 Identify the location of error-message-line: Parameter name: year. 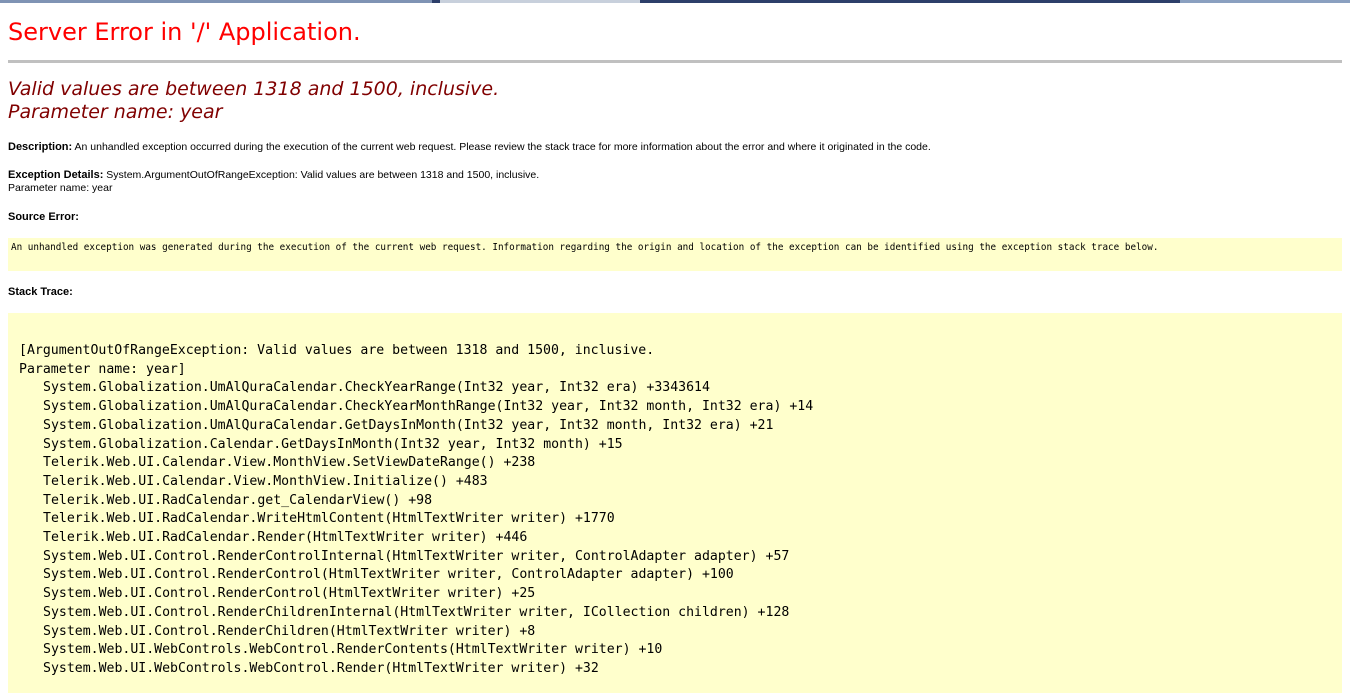
(115, 112).